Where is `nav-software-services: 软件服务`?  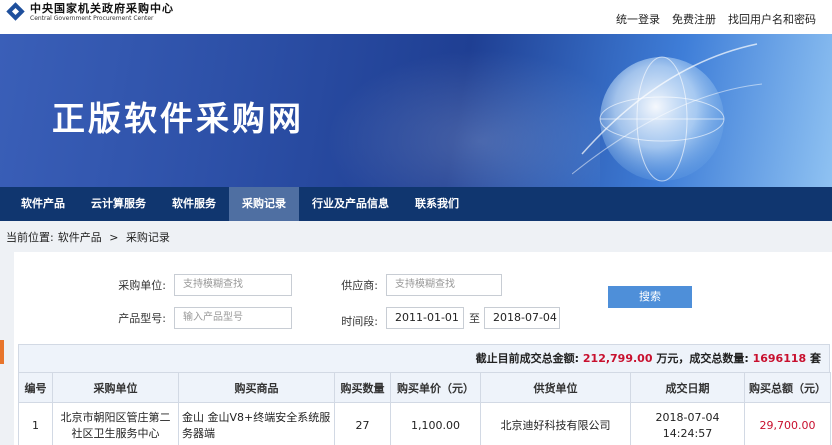
nav-software-services: 软件服务 is located at coordinates (194, 204).